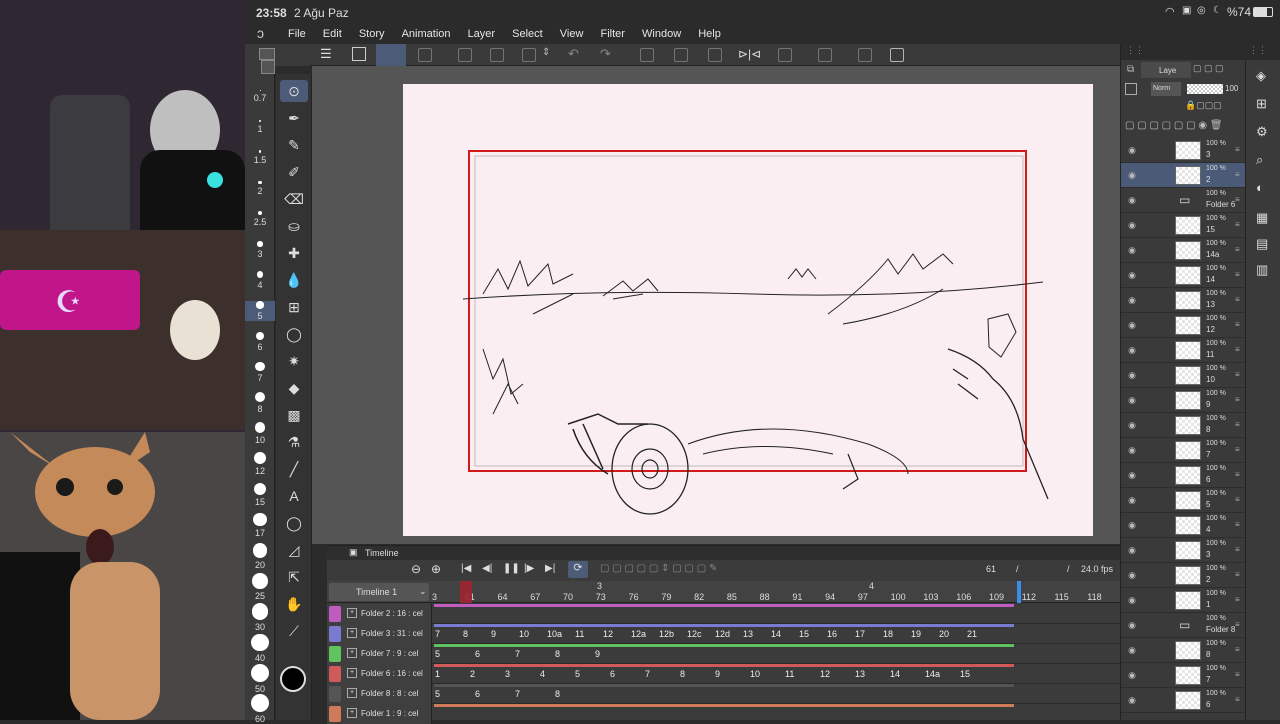 The image size is (1280, 724). Describe the element at coordinates (1183, 175) in the screenshot. I see `layer-row: ◉ 100 % 2 ≡` at that location.